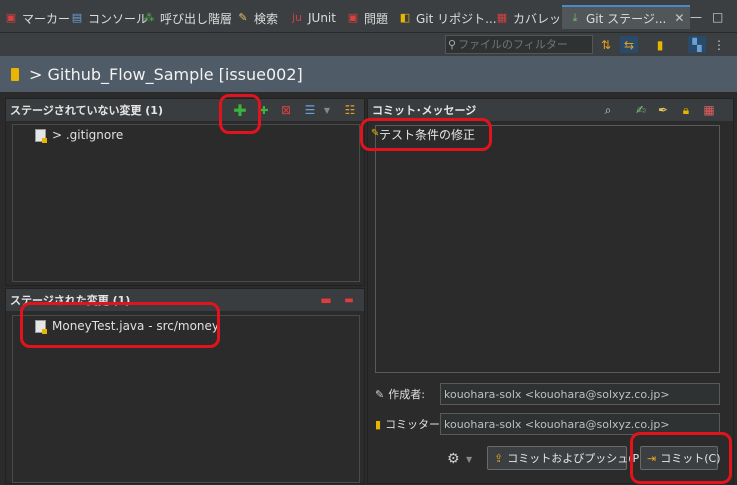  What do you see at coordinates (136, 326) in the screenshot?
I see `file-label: MoneyTest.java - src/money` at bounding box center [136, 326].